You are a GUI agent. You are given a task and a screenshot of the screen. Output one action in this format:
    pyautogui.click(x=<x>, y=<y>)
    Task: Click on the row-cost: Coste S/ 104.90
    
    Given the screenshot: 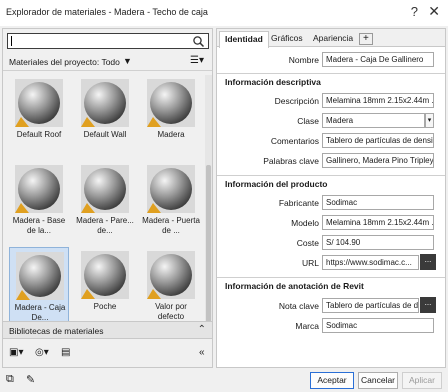 What is the action you would take?
    pyautogui.click(x=331, y=243)
    